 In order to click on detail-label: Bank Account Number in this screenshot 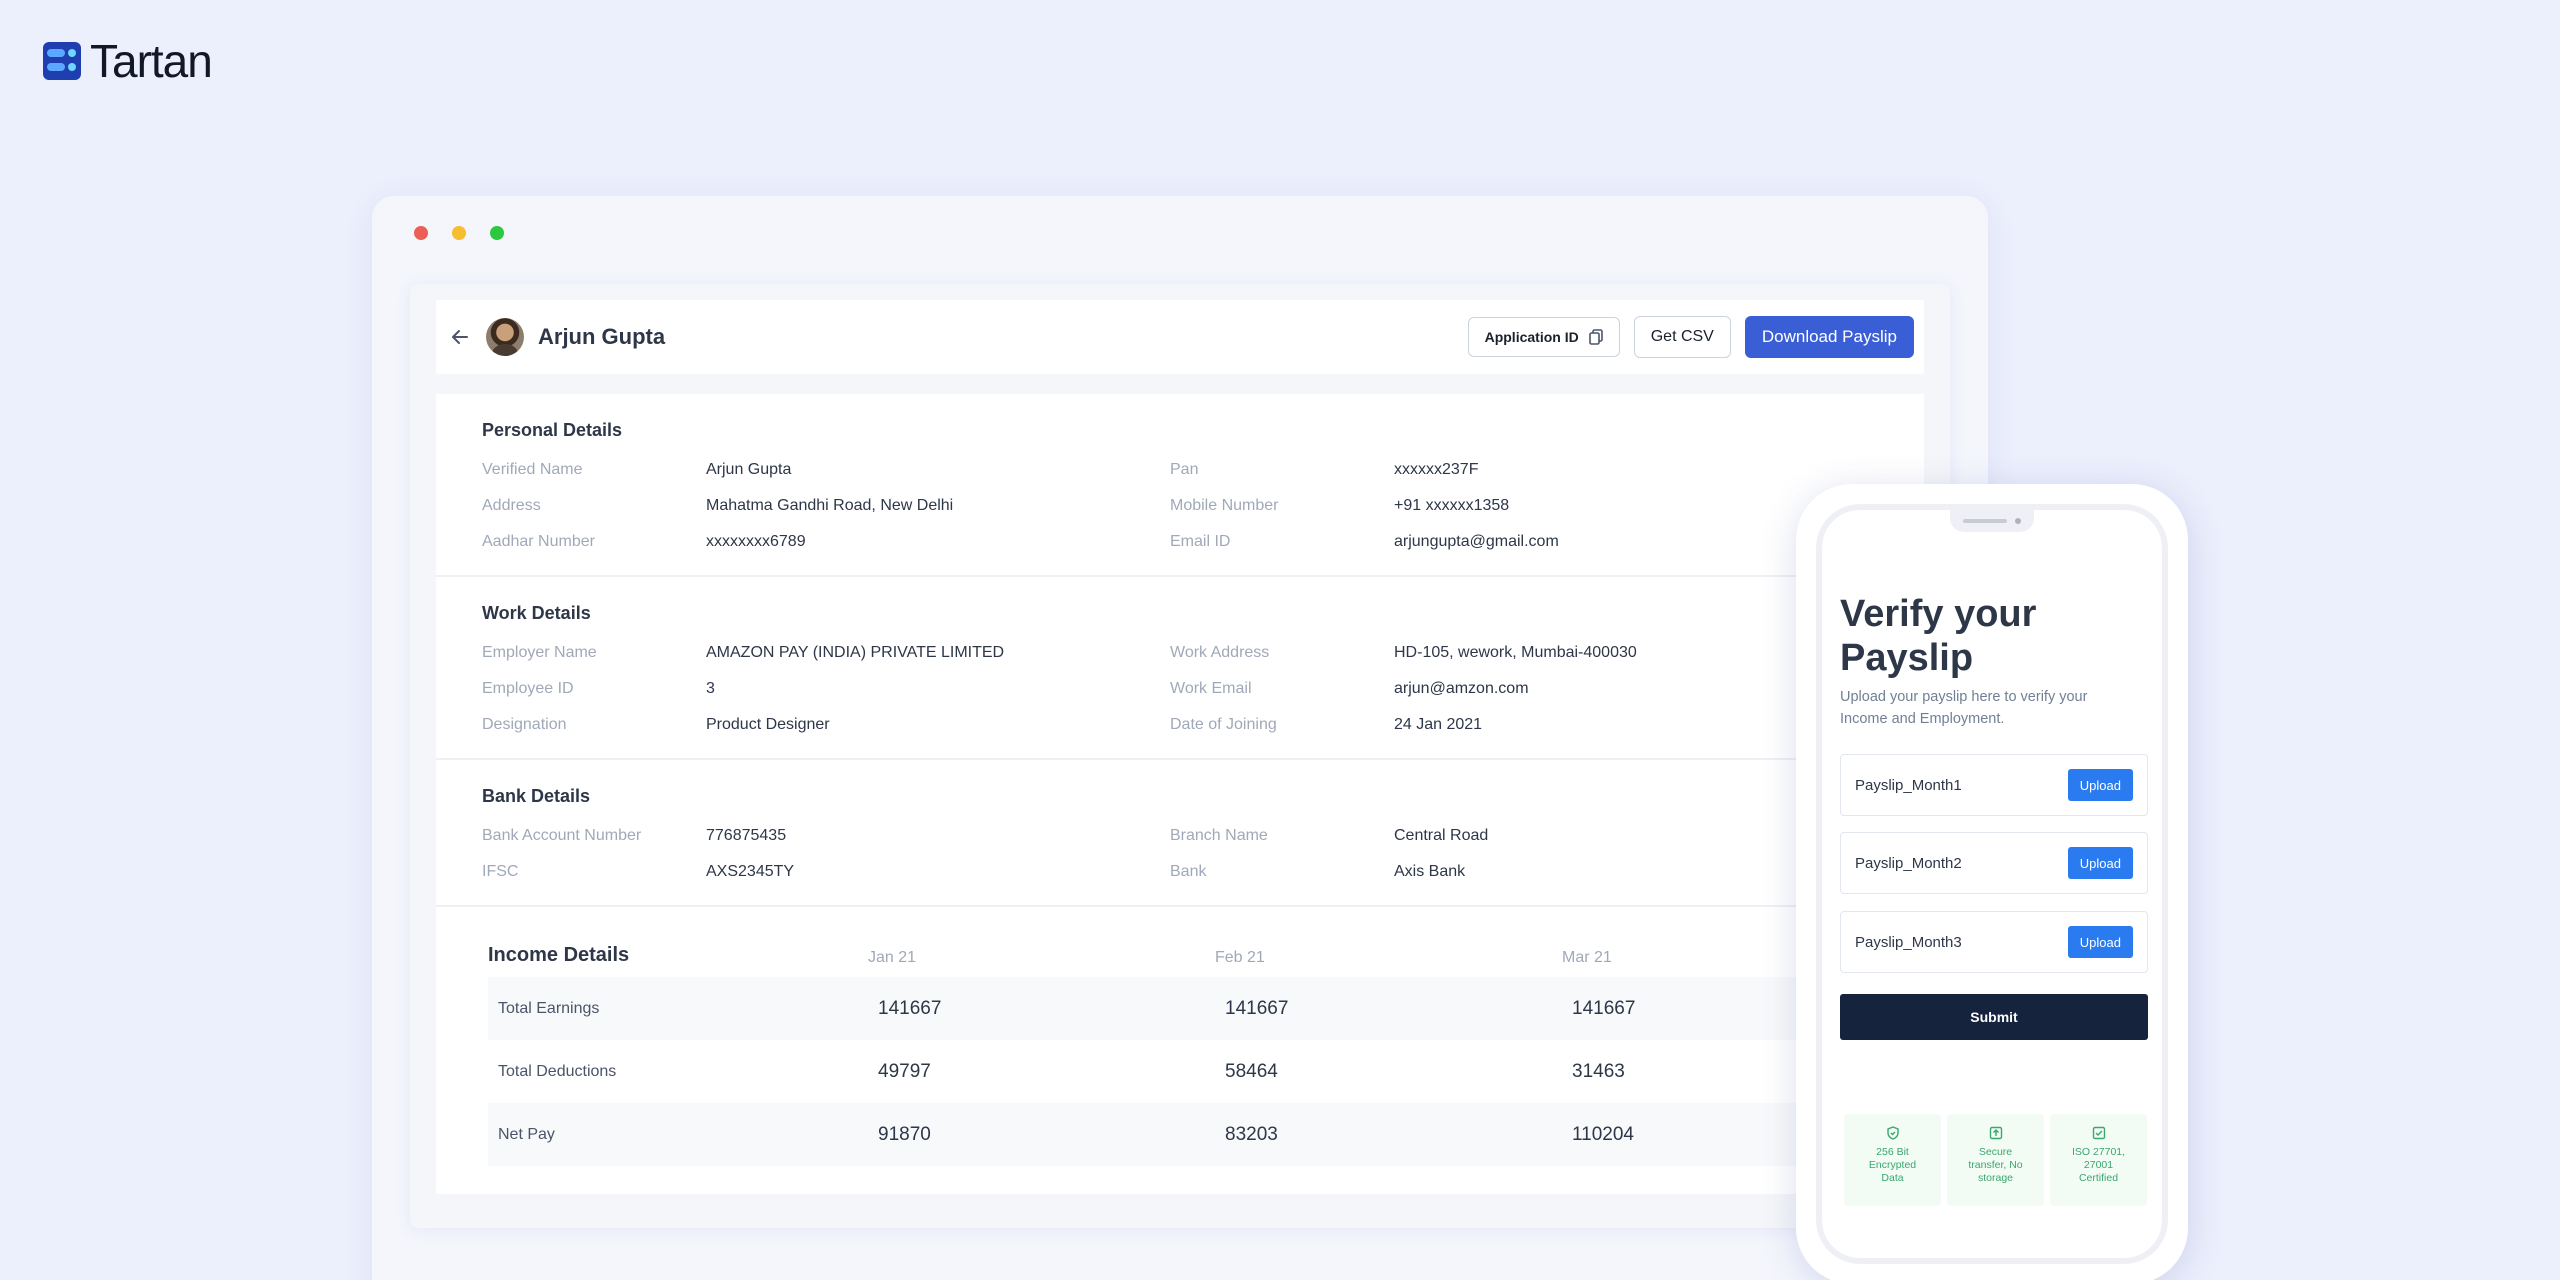, I will do `click(562, 835)`.